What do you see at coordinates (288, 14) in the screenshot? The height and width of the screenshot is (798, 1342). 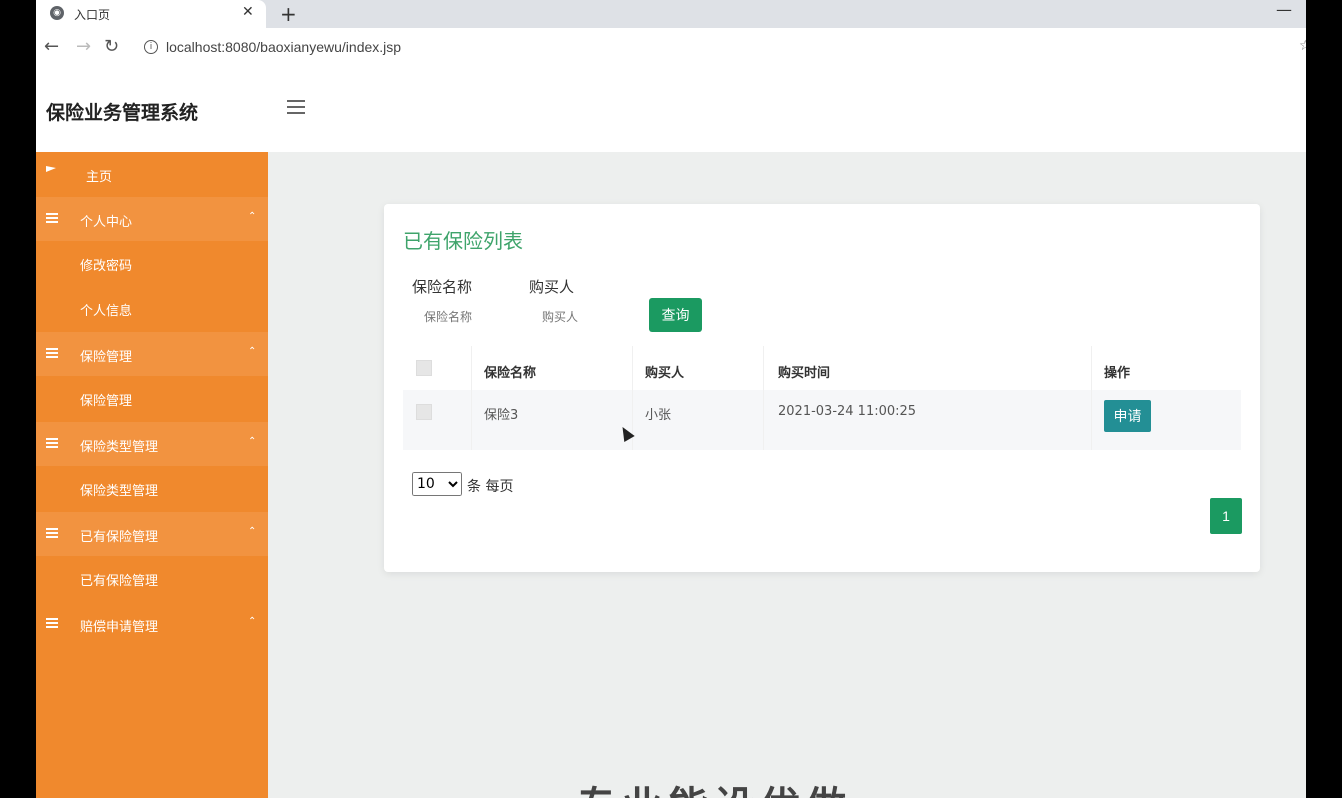 I see `new-tab-button: +` at bounding box center [288, 14].